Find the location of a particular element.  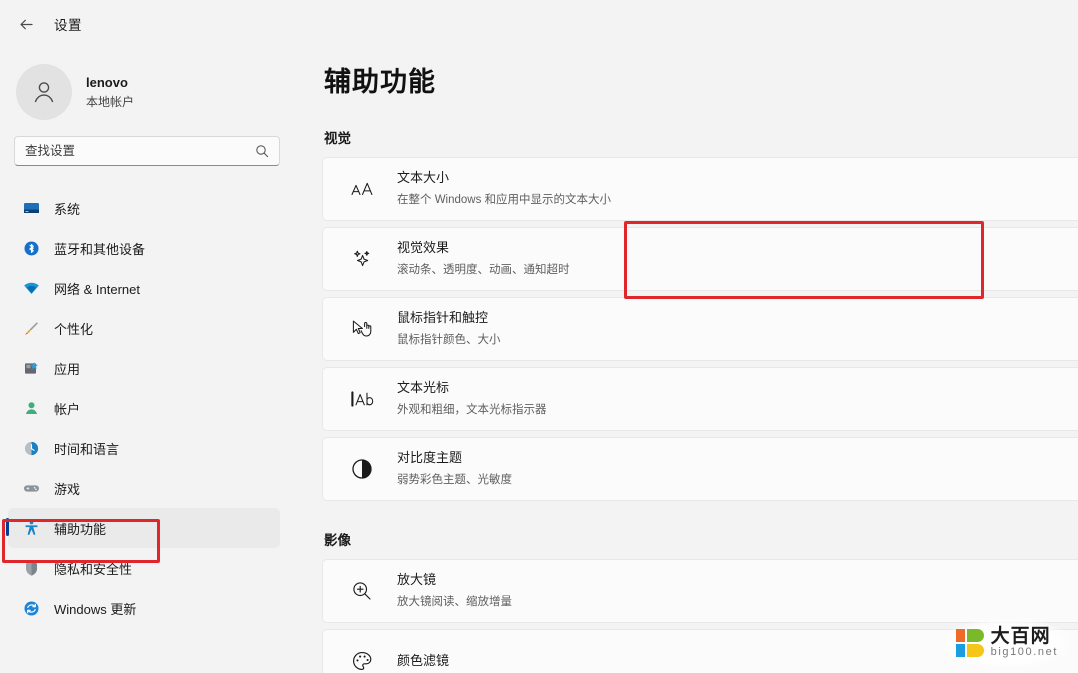

sidebar-item-network: 网络 & Internet is located at coordinates (144, 288).